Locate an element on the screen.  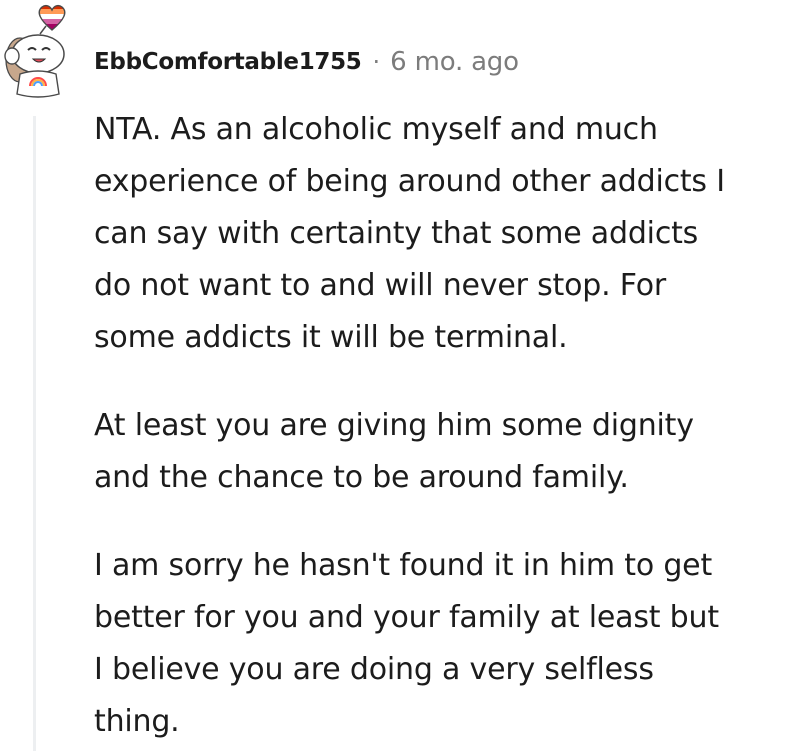
comment-text-line: I believe you are doing a very selfless is located at coordinates (374, 669).